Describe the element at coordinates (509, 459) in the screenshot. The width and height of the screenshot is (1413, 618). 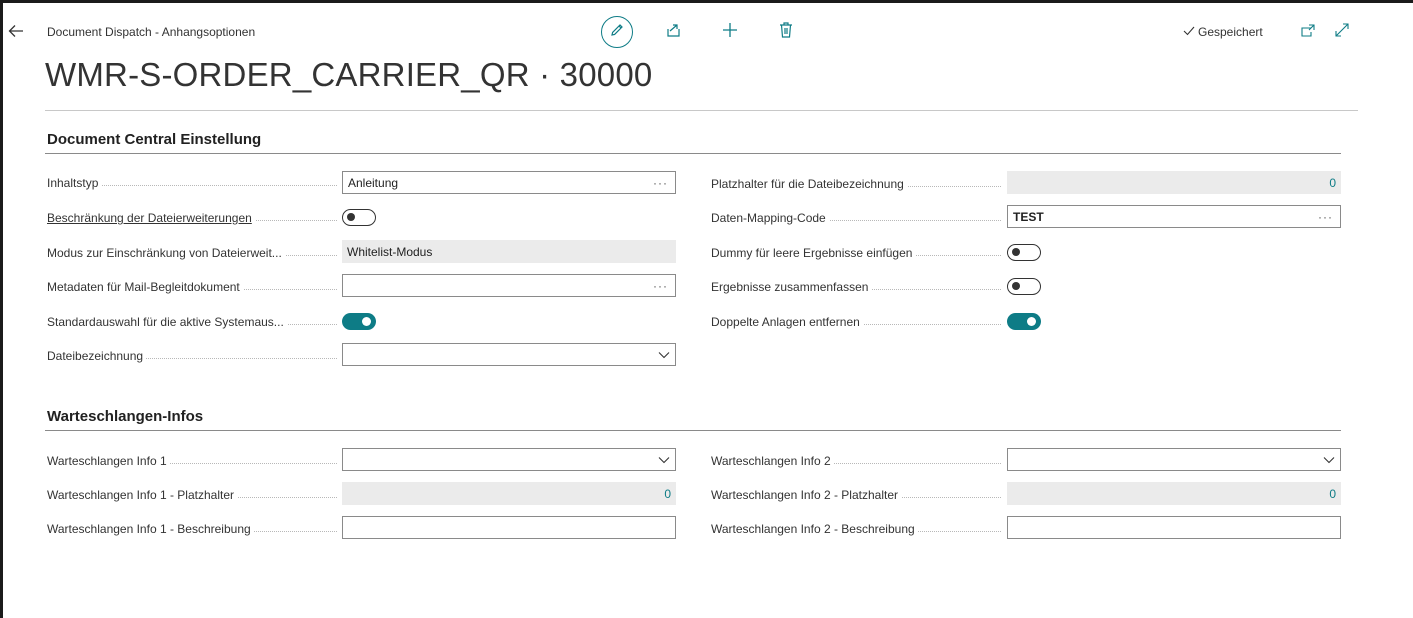
I see `queue-info-1-dropdown` at that location.